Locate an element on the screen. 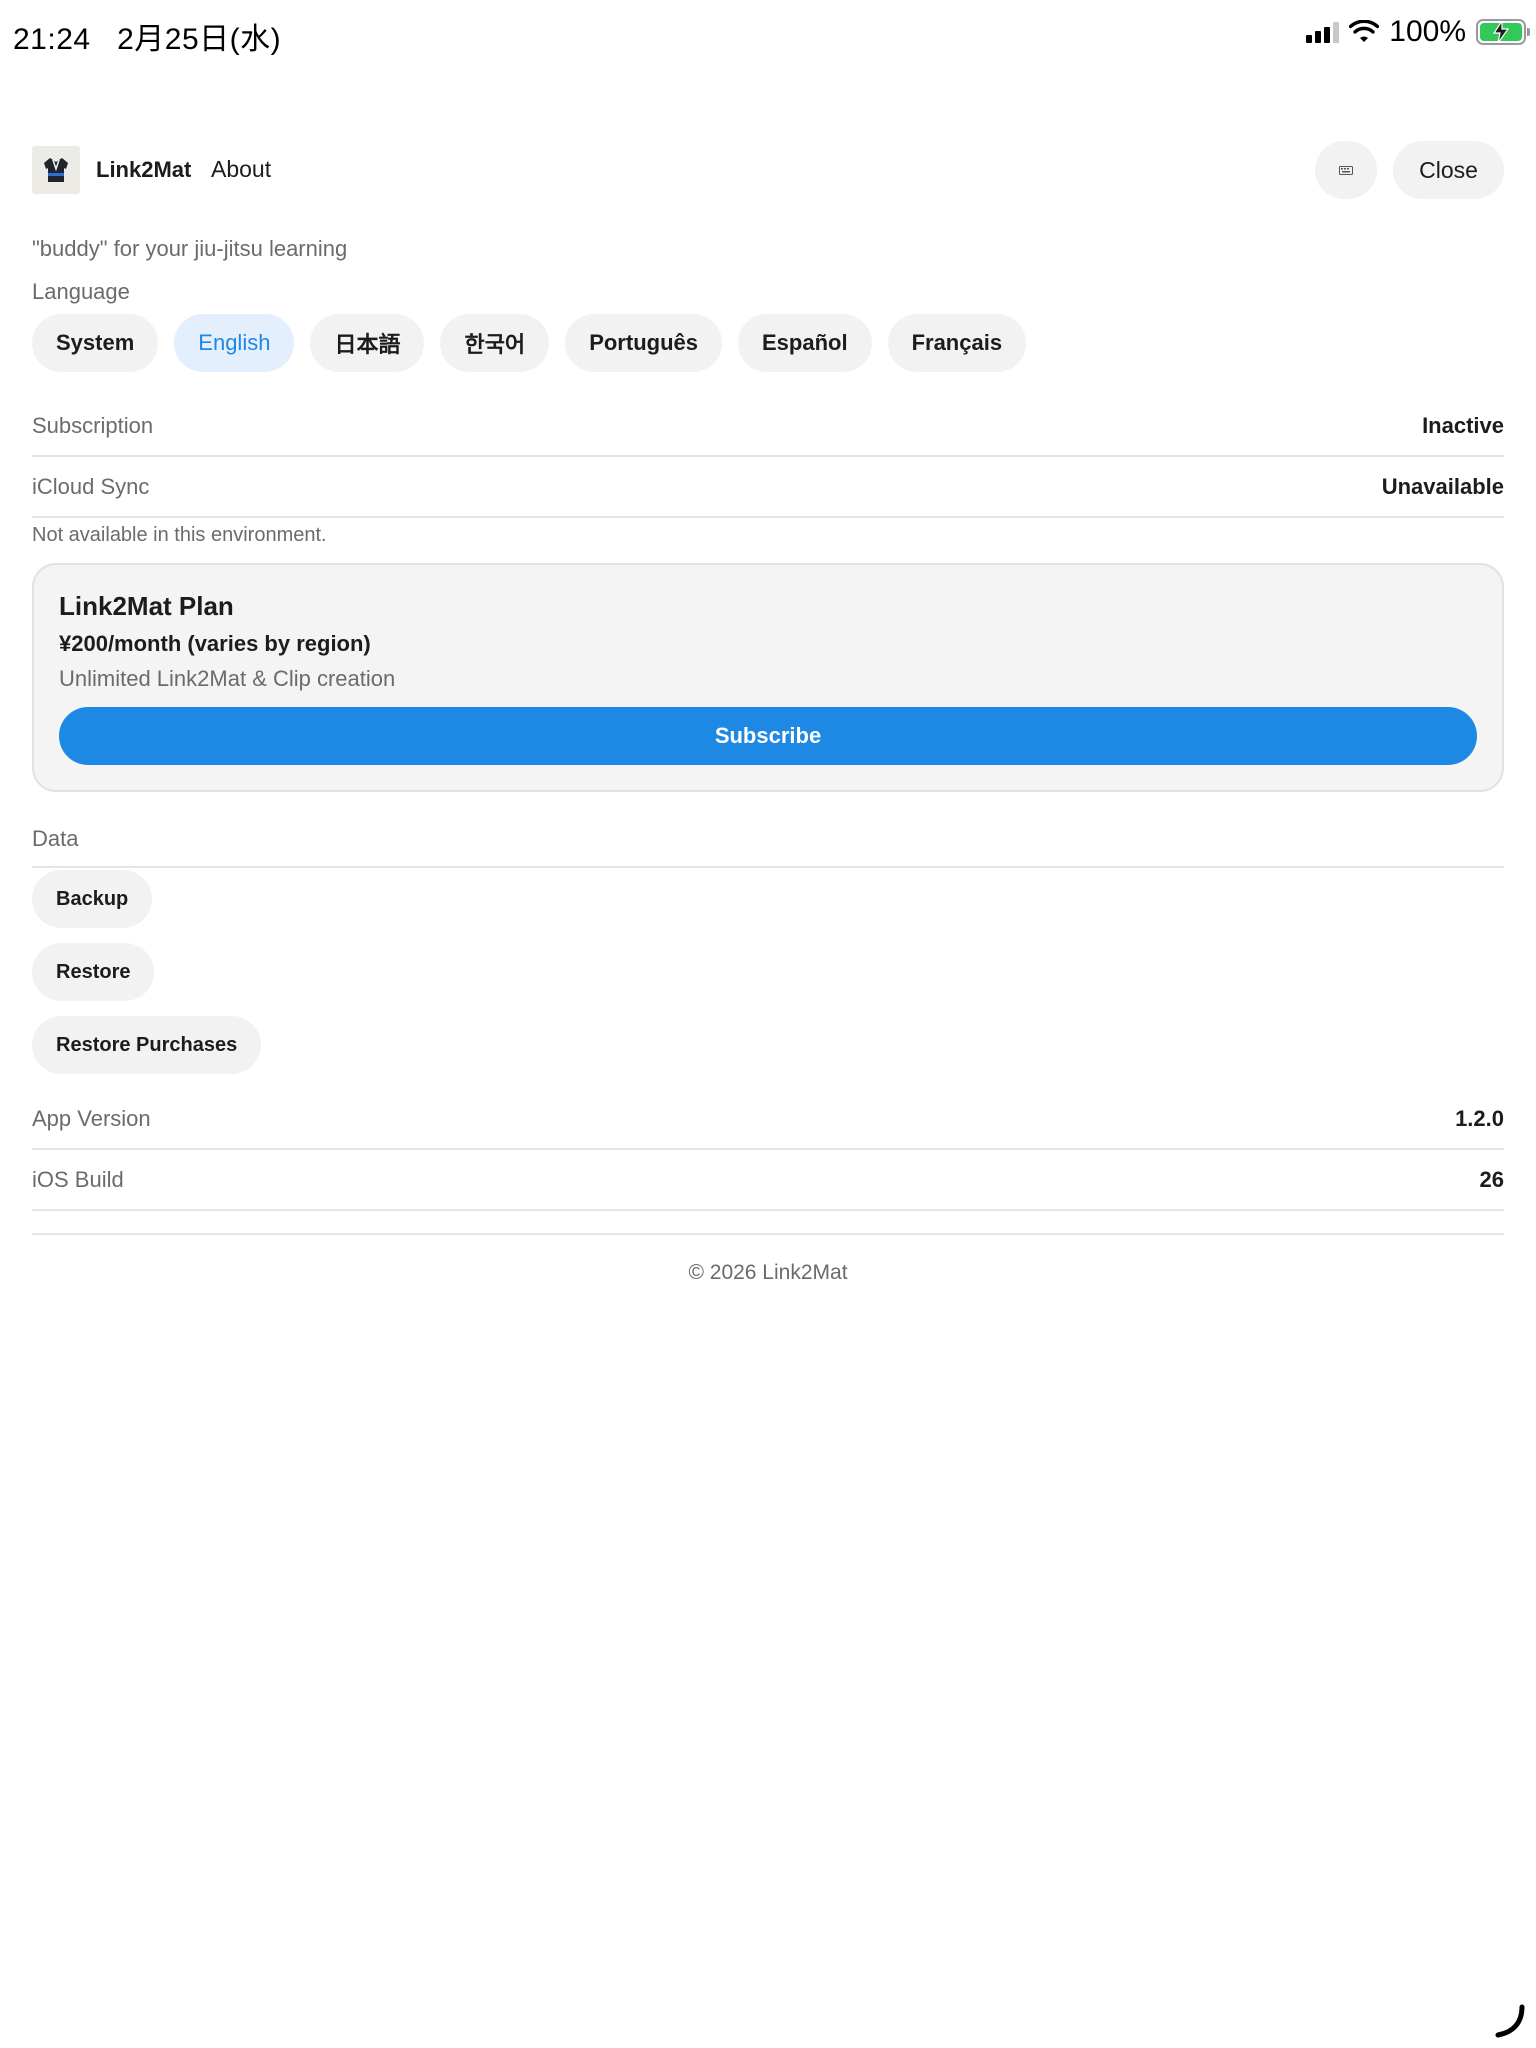 The image size is (1536, 2048). app-version-value: 1.2.0 is located at coordinates (1479, 1118).